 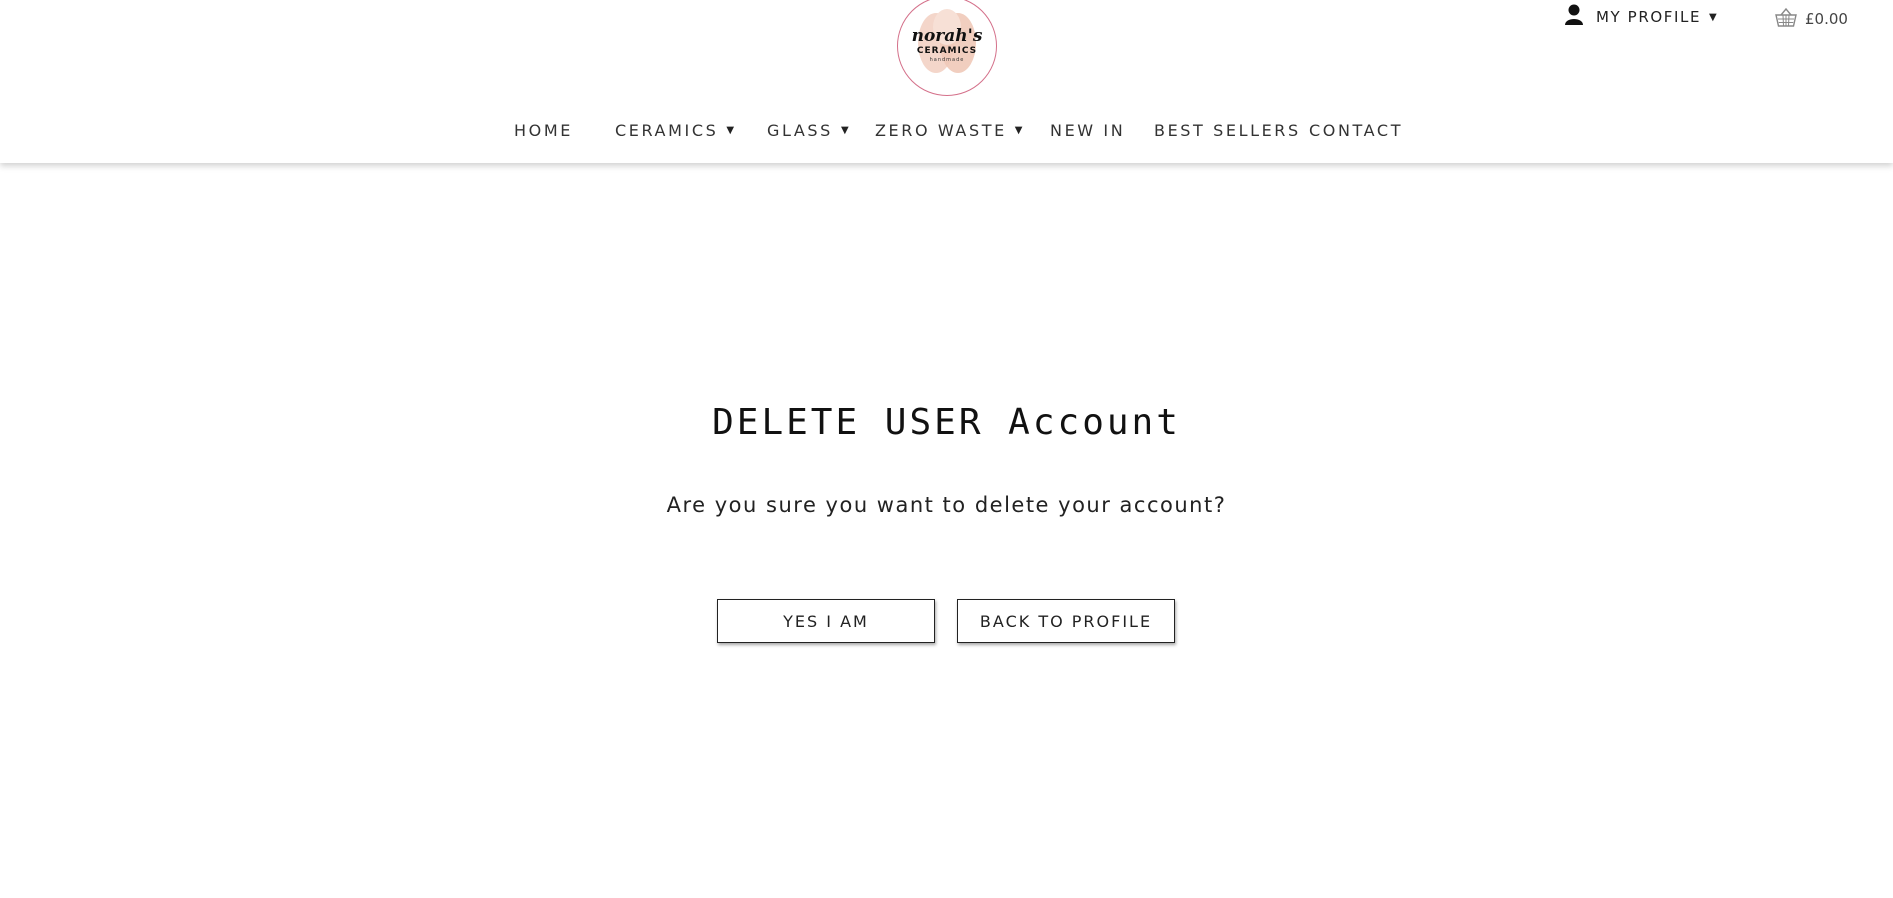 I want to click on basket-icon, so click(x=1786, y=19).